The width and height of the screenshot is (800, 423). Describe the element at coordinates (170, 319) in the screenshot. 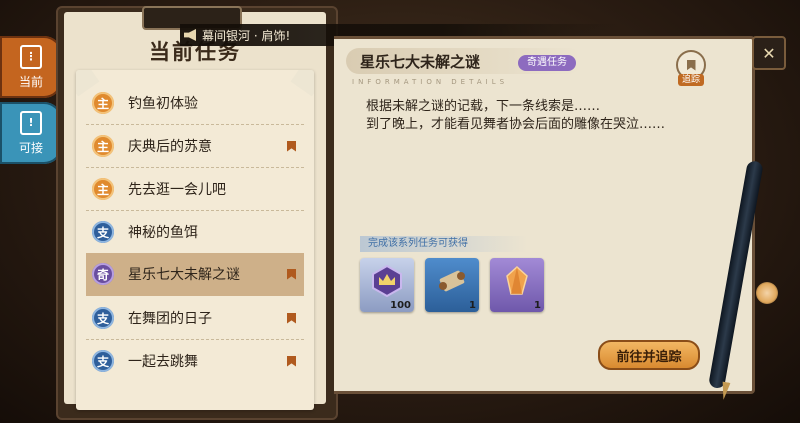

I see `quest-name: 在舞团的日子` at that location.